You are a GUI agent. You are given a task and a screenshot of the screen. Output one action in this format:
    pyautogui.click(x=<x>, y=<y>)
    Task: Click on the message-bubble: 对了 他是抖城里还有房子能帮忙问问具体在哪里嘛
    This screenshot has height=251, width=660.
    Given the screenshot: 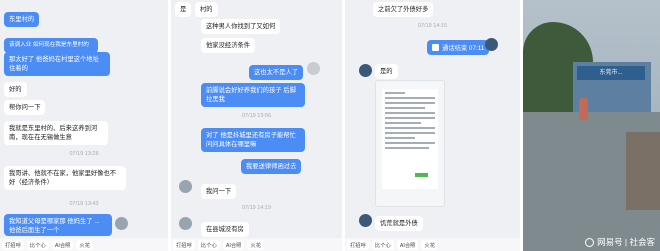 What is the action you would take?
    pyautogui.click(x=253, y=140)
    